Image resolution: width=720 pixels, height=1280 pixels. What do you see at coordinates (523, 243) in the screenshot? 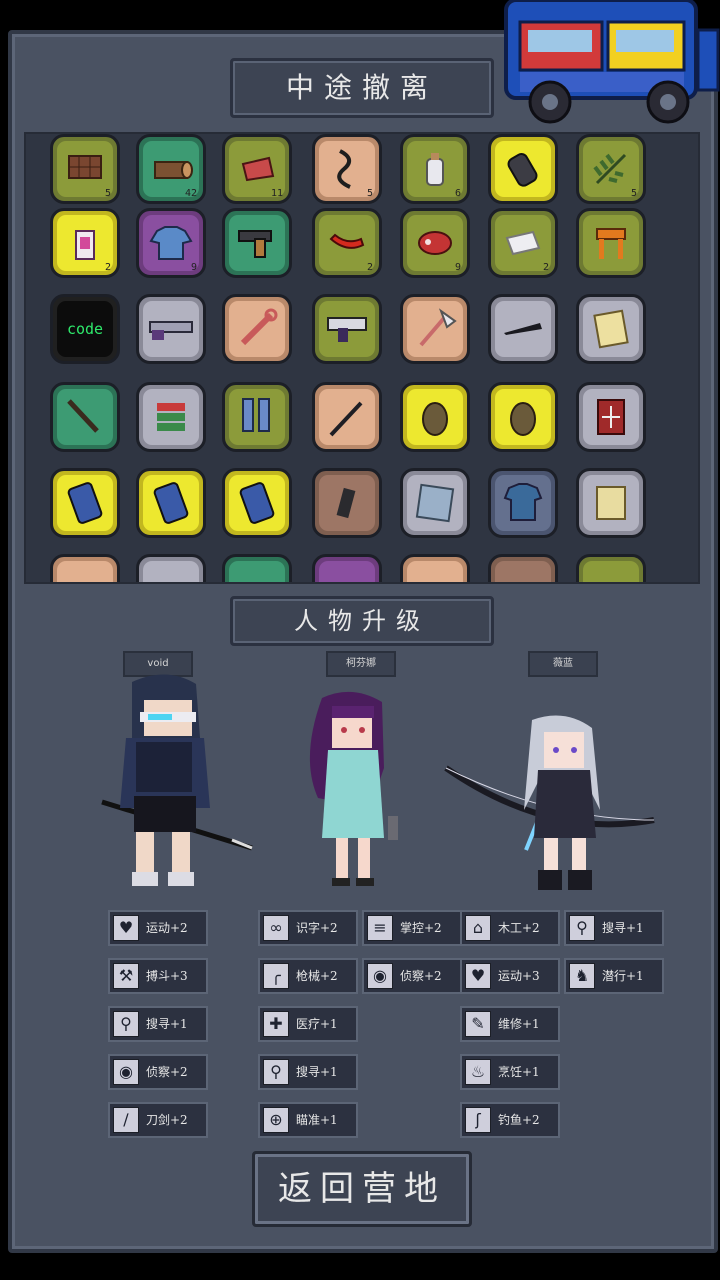
I see `inventory-slot-cloth: 2` at bounding box center [523, 243].